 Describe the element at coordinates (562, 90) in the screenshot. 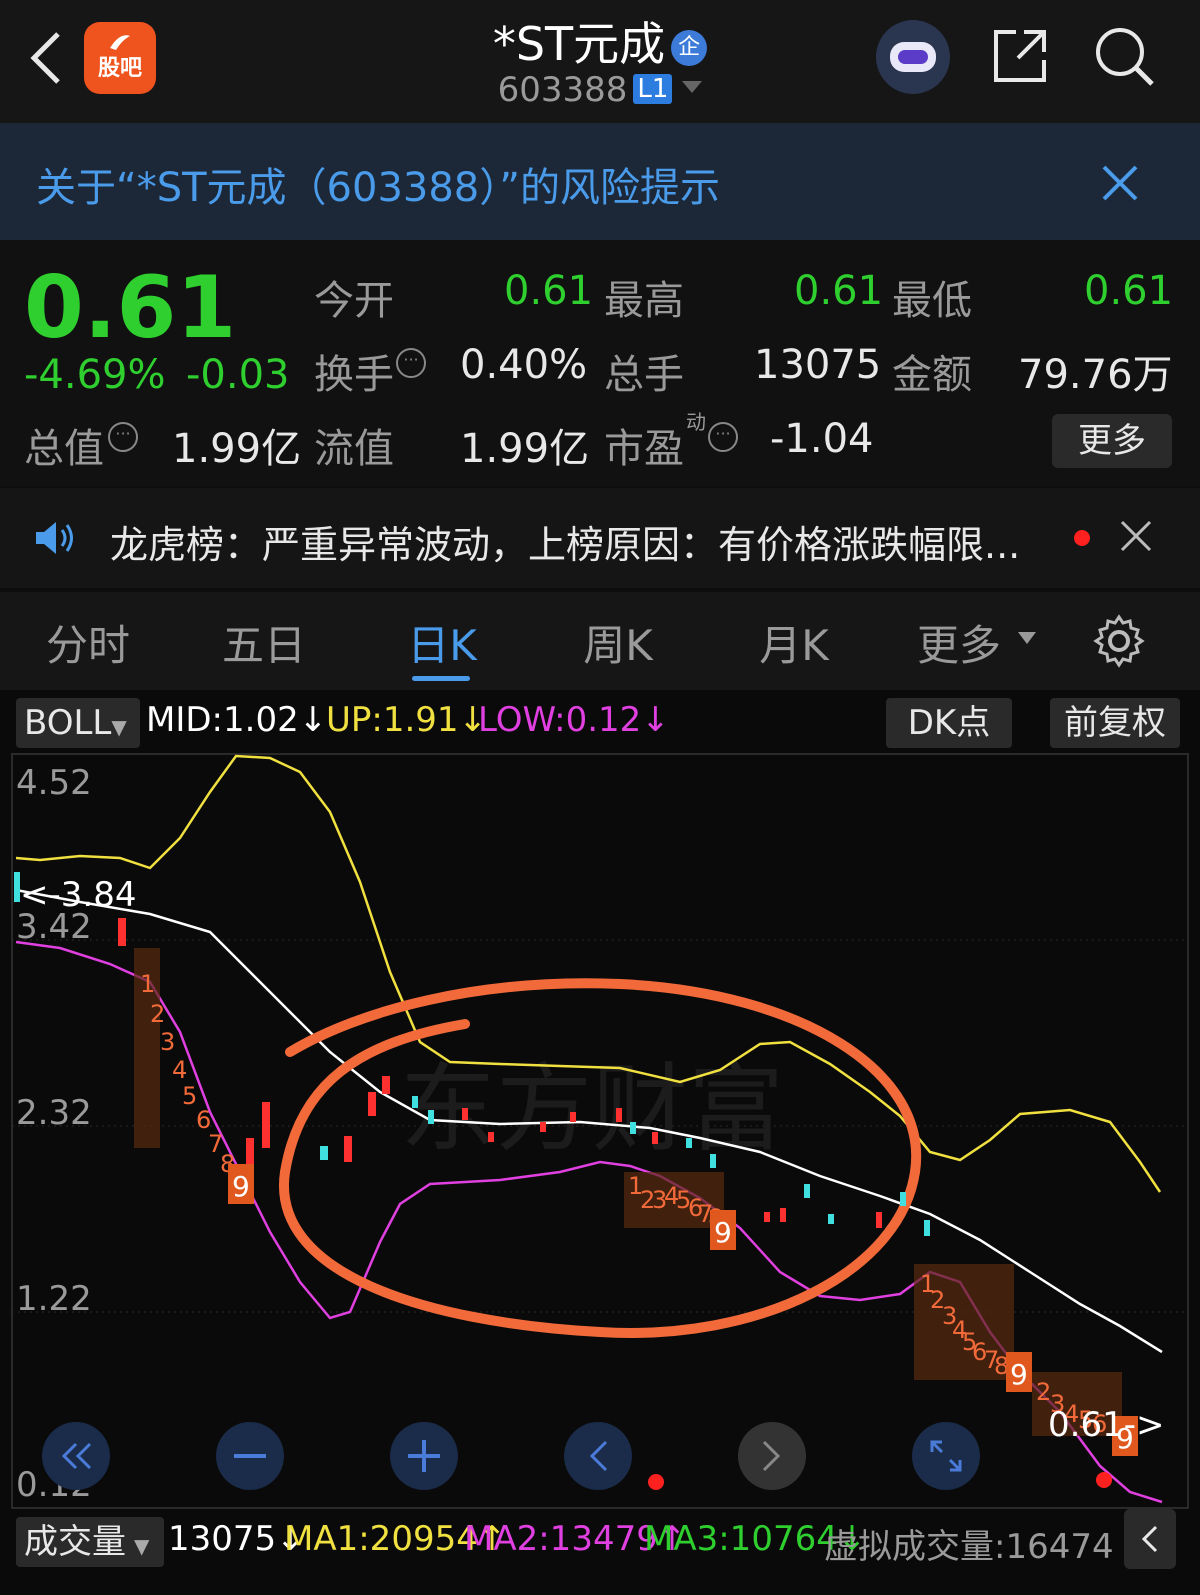

I see `stock-code: 603388` at that location.